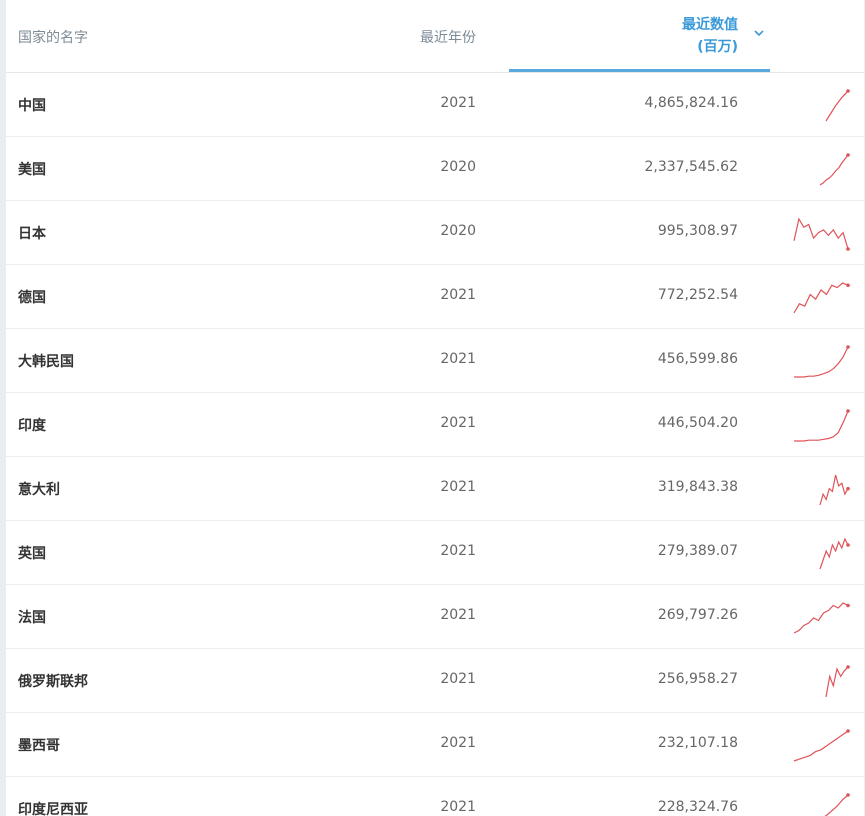 Image resolution: width=865 pixels, height=816 pixels. Describe the element at coordinates (697, 359) in the screenshot. I see `latest-value: 456,599.86` at that location.